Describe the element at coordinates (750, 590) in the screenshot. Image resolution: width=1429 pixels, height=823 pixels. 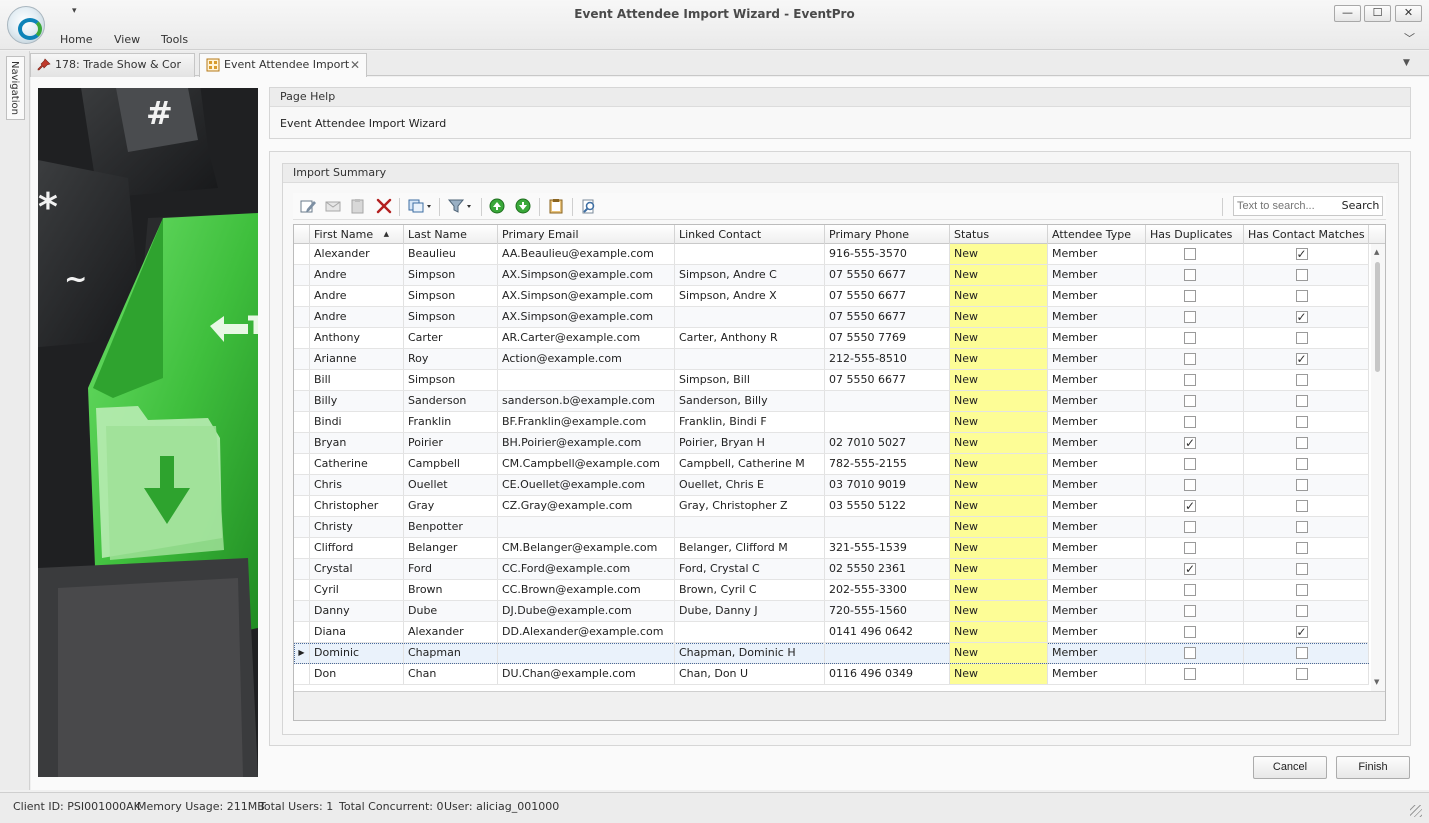
I see `cell-linked-contact: Brown, Cyril C` at that location.